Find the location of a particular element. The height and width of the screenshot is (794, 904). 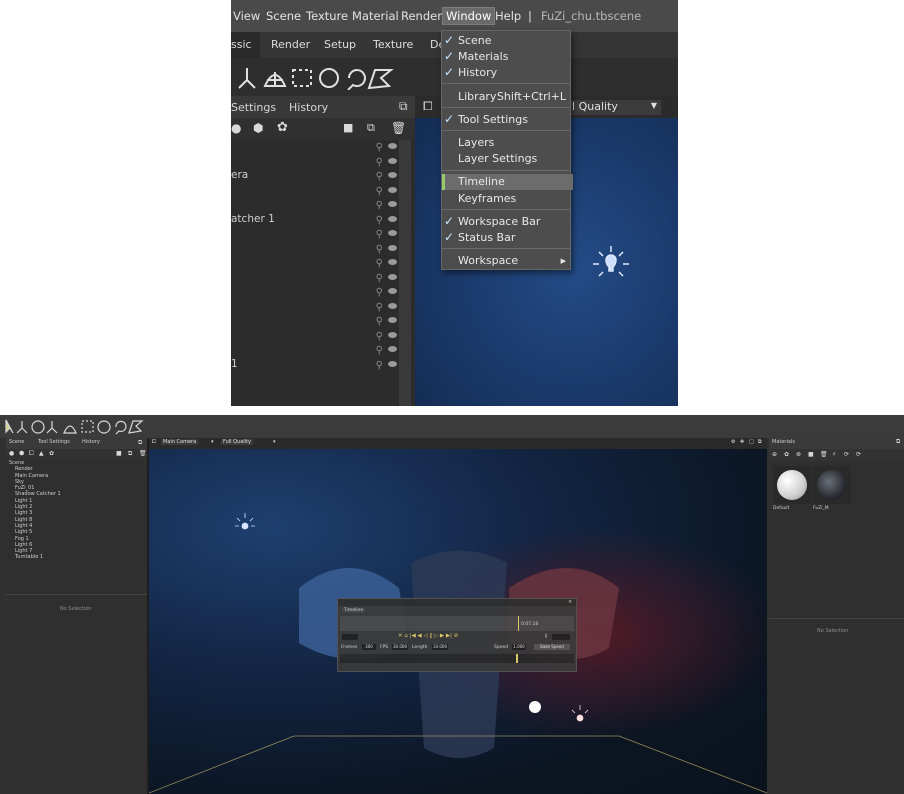

menu-item-workspace-bar: ✓ Workspace Bar is located at coordinates (506, 222).